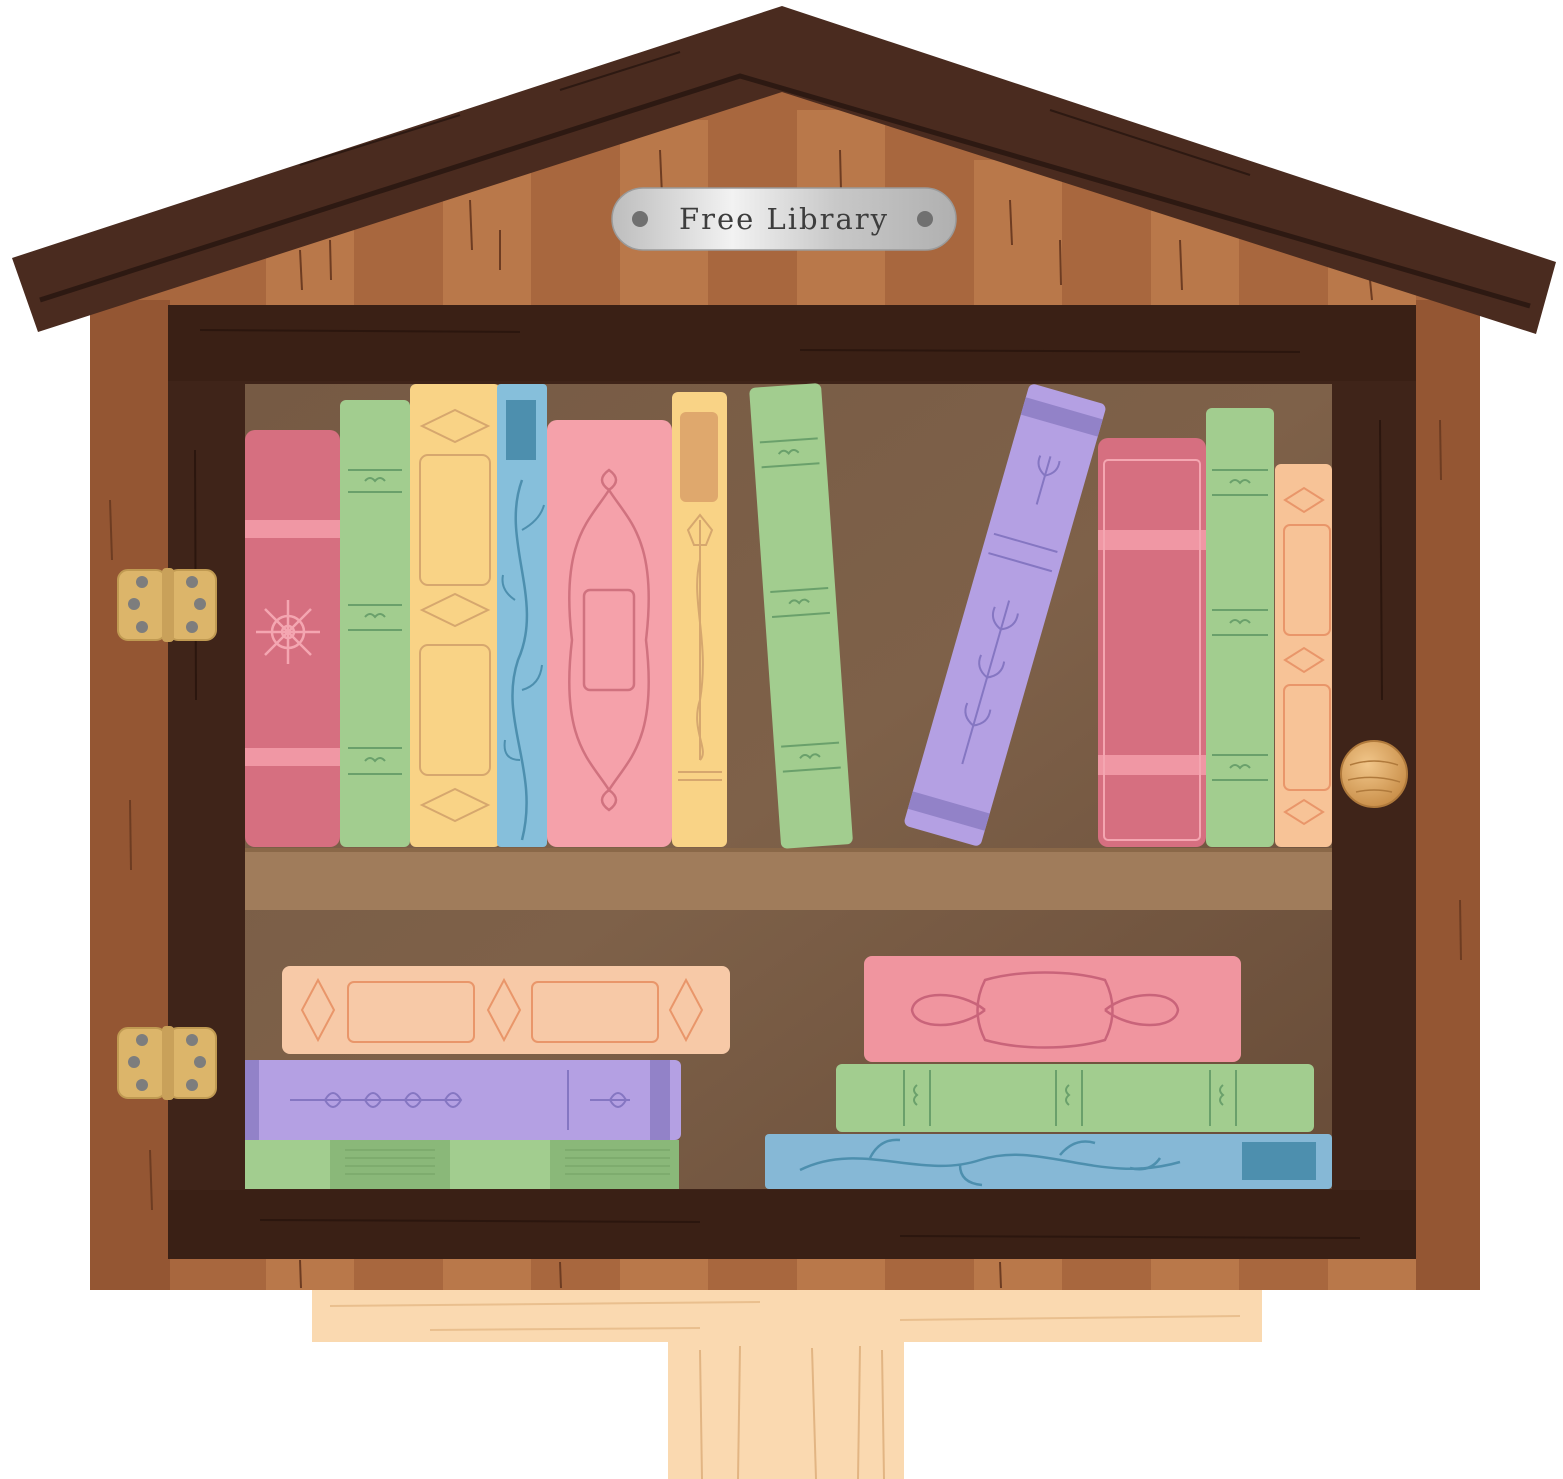  Describe the element at coordinates (375, 623) in the screenshot. I see `book-green` at that location.